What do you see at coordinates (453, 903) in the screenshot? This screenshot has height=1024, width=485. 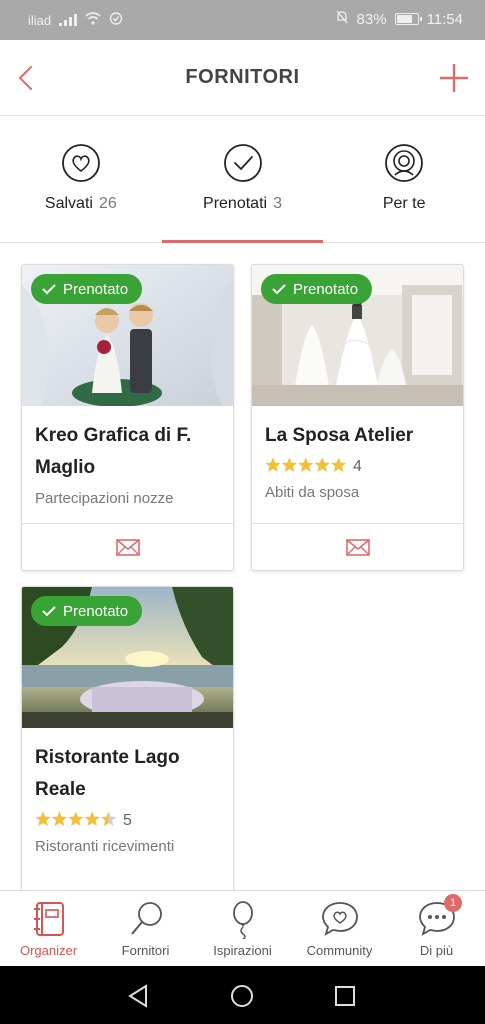 I see `notification-badge: 1` at bounding box center [453, 903].